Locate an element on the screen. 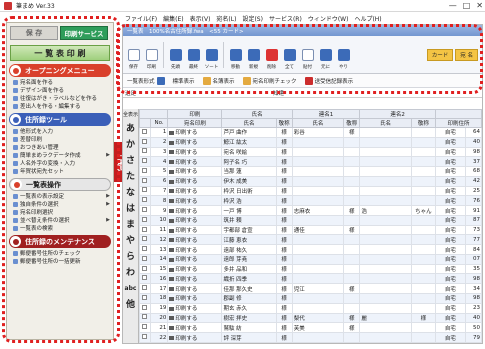  table-row: 13 印刷する 遠部 祐久 様 自宅 84 is located at coordinates (311, 249).